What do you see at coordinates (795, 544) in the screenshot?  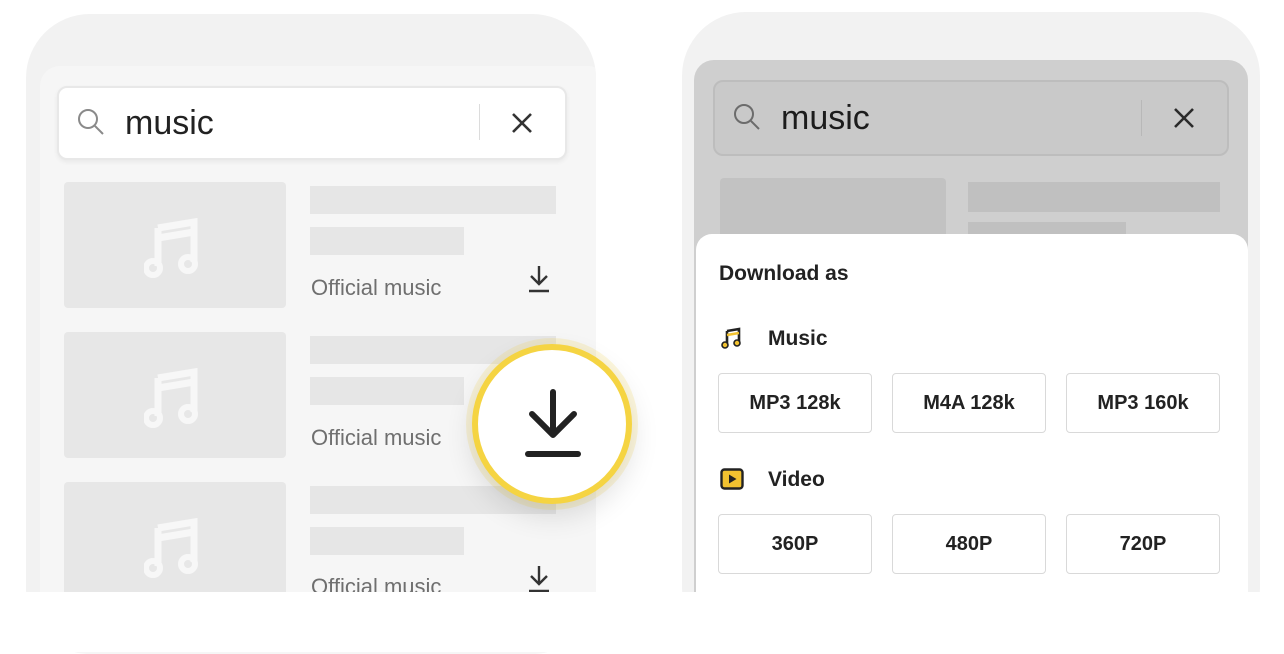 I see `format-button-360p: 360P` at bounding box center [795, 544].